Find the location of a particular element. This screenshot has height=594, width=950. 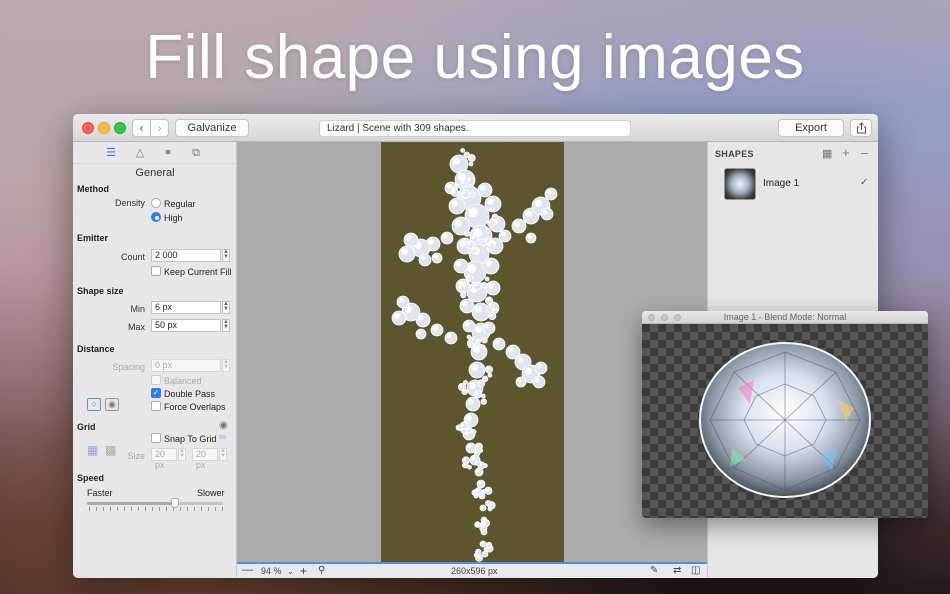

swap-icon: ⇄ is located at coordinates (677, 570).